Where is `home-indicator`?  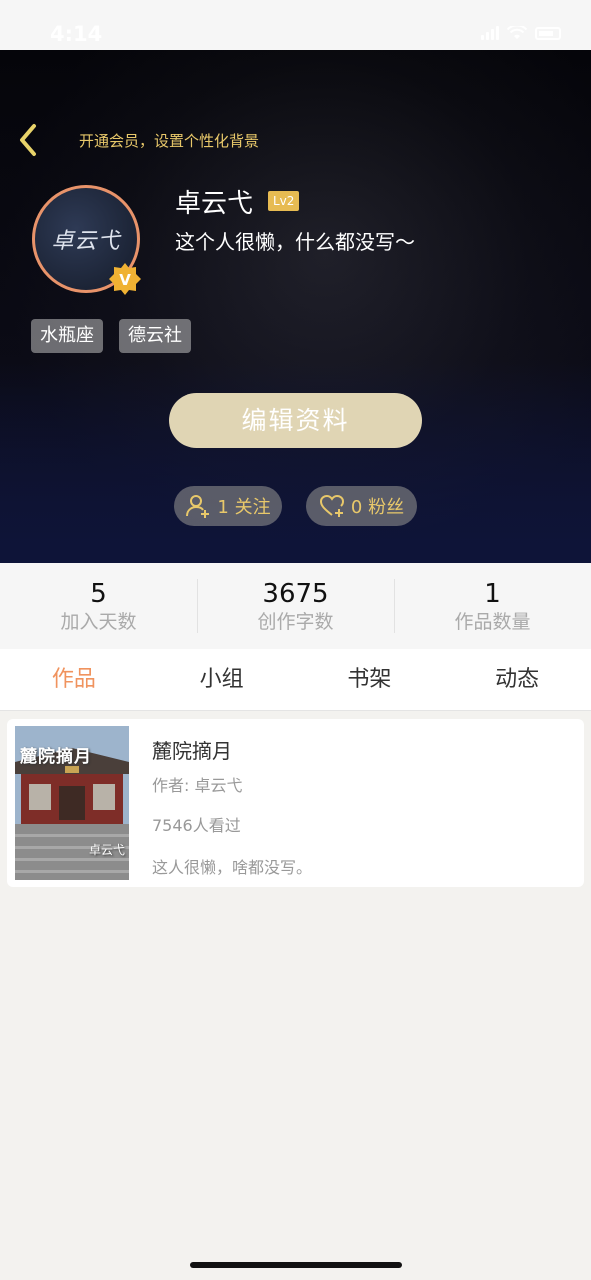
home-indicator is located at coordinates (296, 1265).